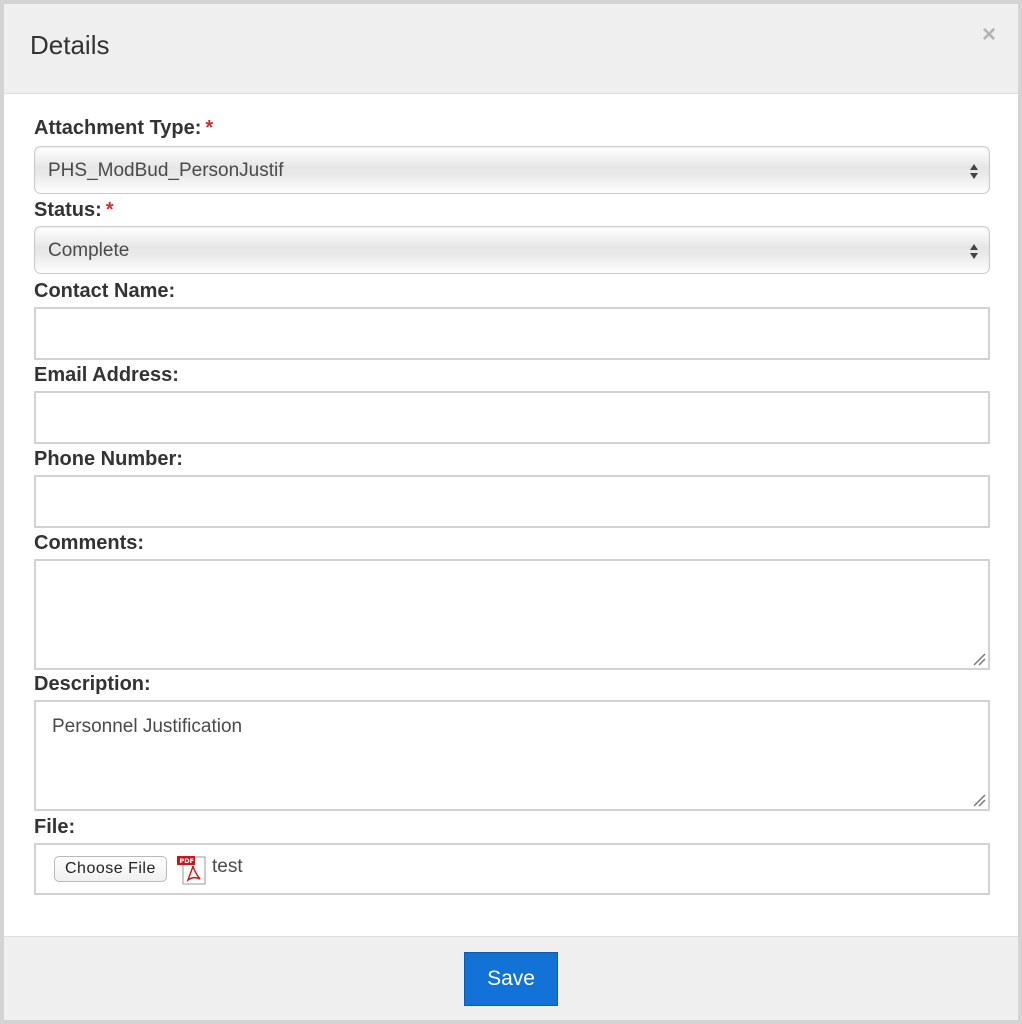 Image resolution: width=1022 pixels, height=1024 pixels. I want to click on contact-name-input, so click(512, 333).